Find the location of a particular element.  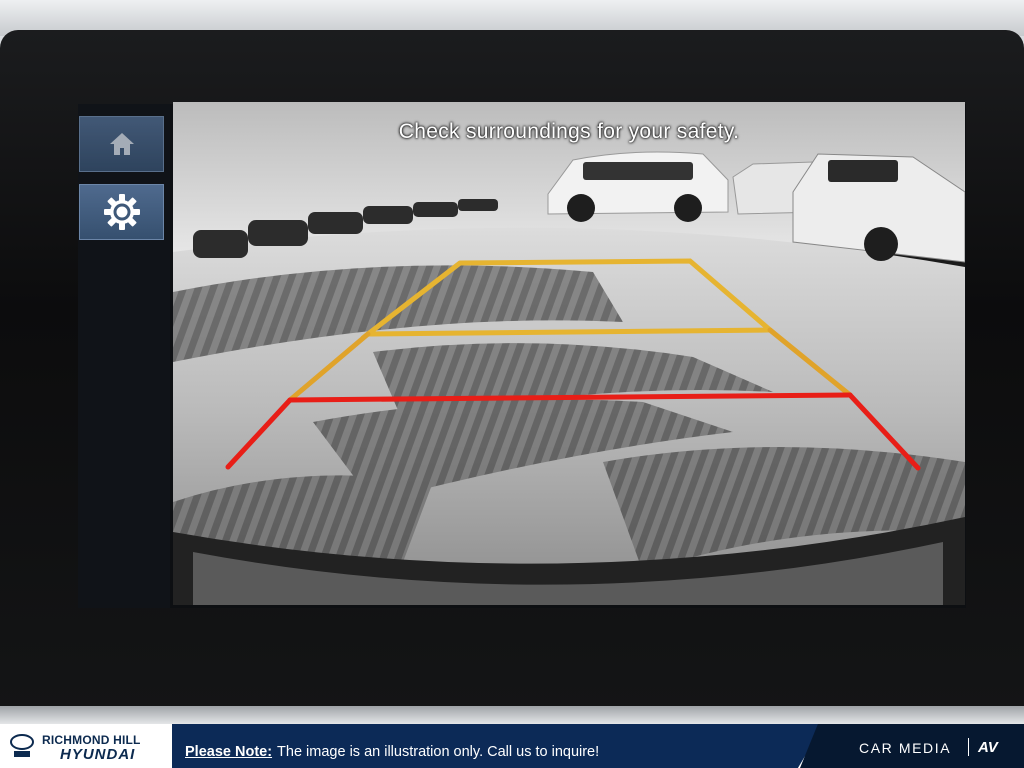

media-separator is located at coordinates (968, 747).